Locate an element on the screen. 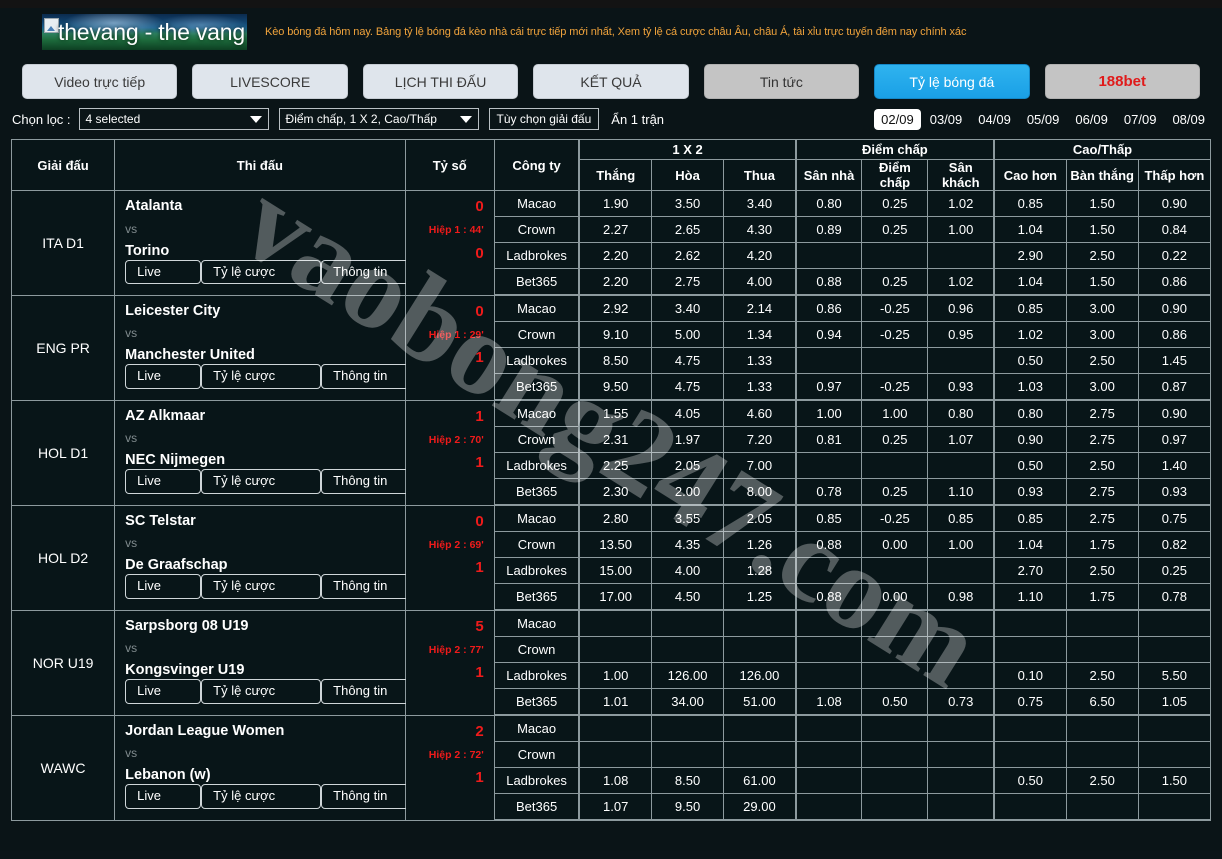 Image resolution: width=1222 pixels, height=859 pixels. cell-away: 1.00 is located at coordinates (961, 544).